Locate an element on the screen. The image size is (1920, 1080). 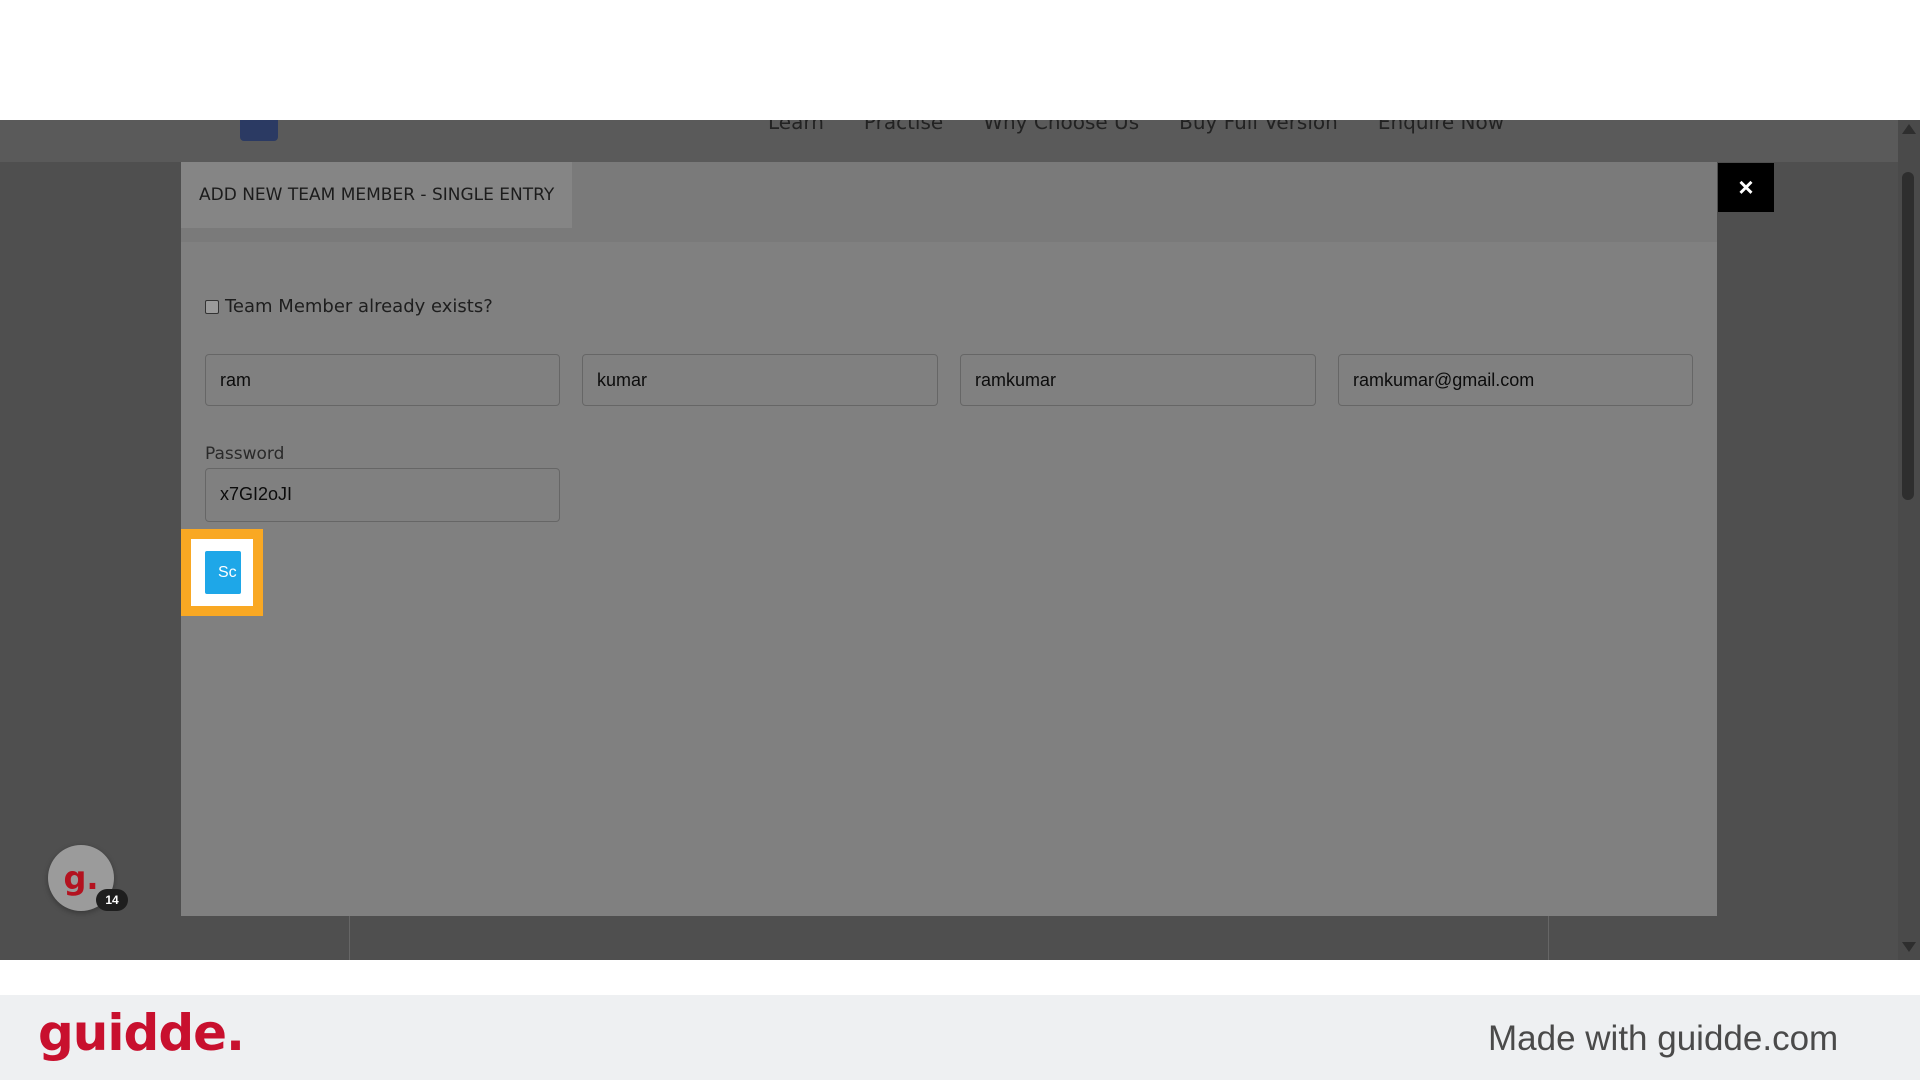
email-input: ramkumar@gmail.com is located at coordinates (1515, 380).